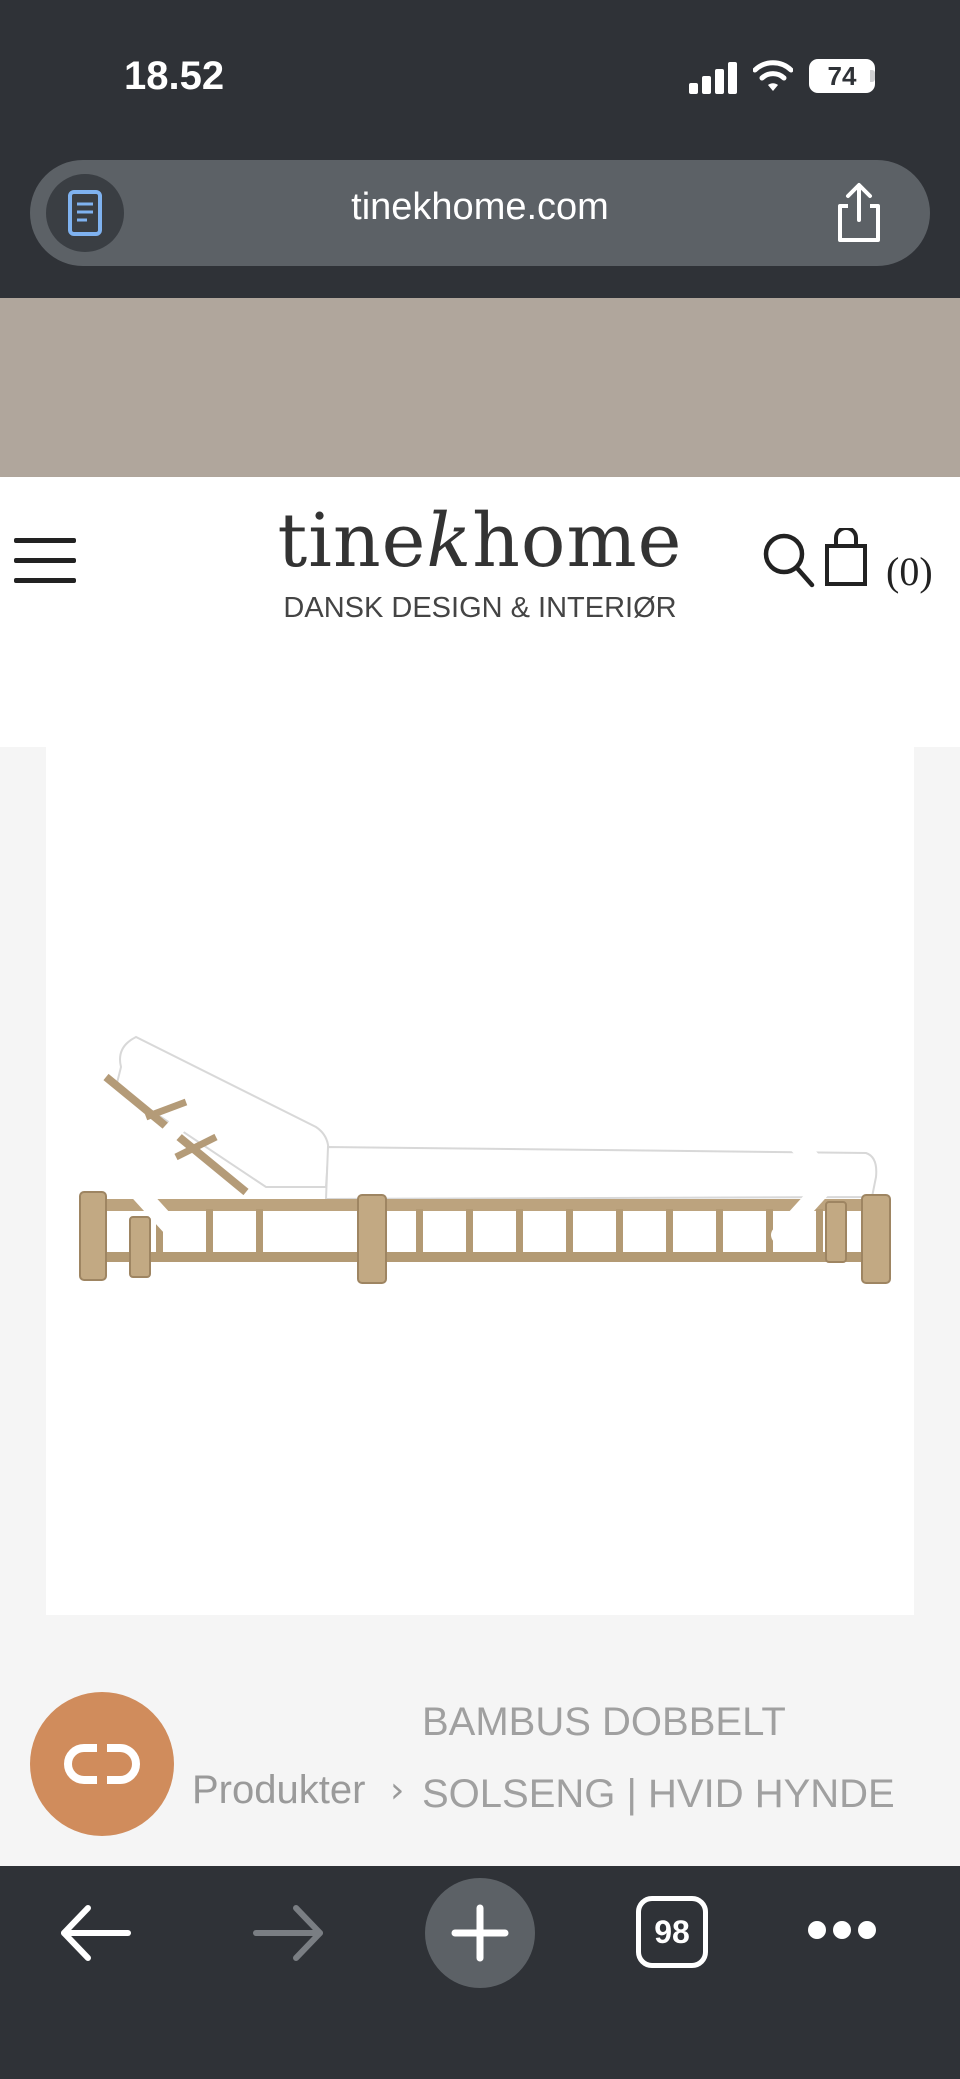  What do you see at coordinates (352, 541) in the screenshot?
I see `logo-text-part1: tine` at bounding box center [352, 541].